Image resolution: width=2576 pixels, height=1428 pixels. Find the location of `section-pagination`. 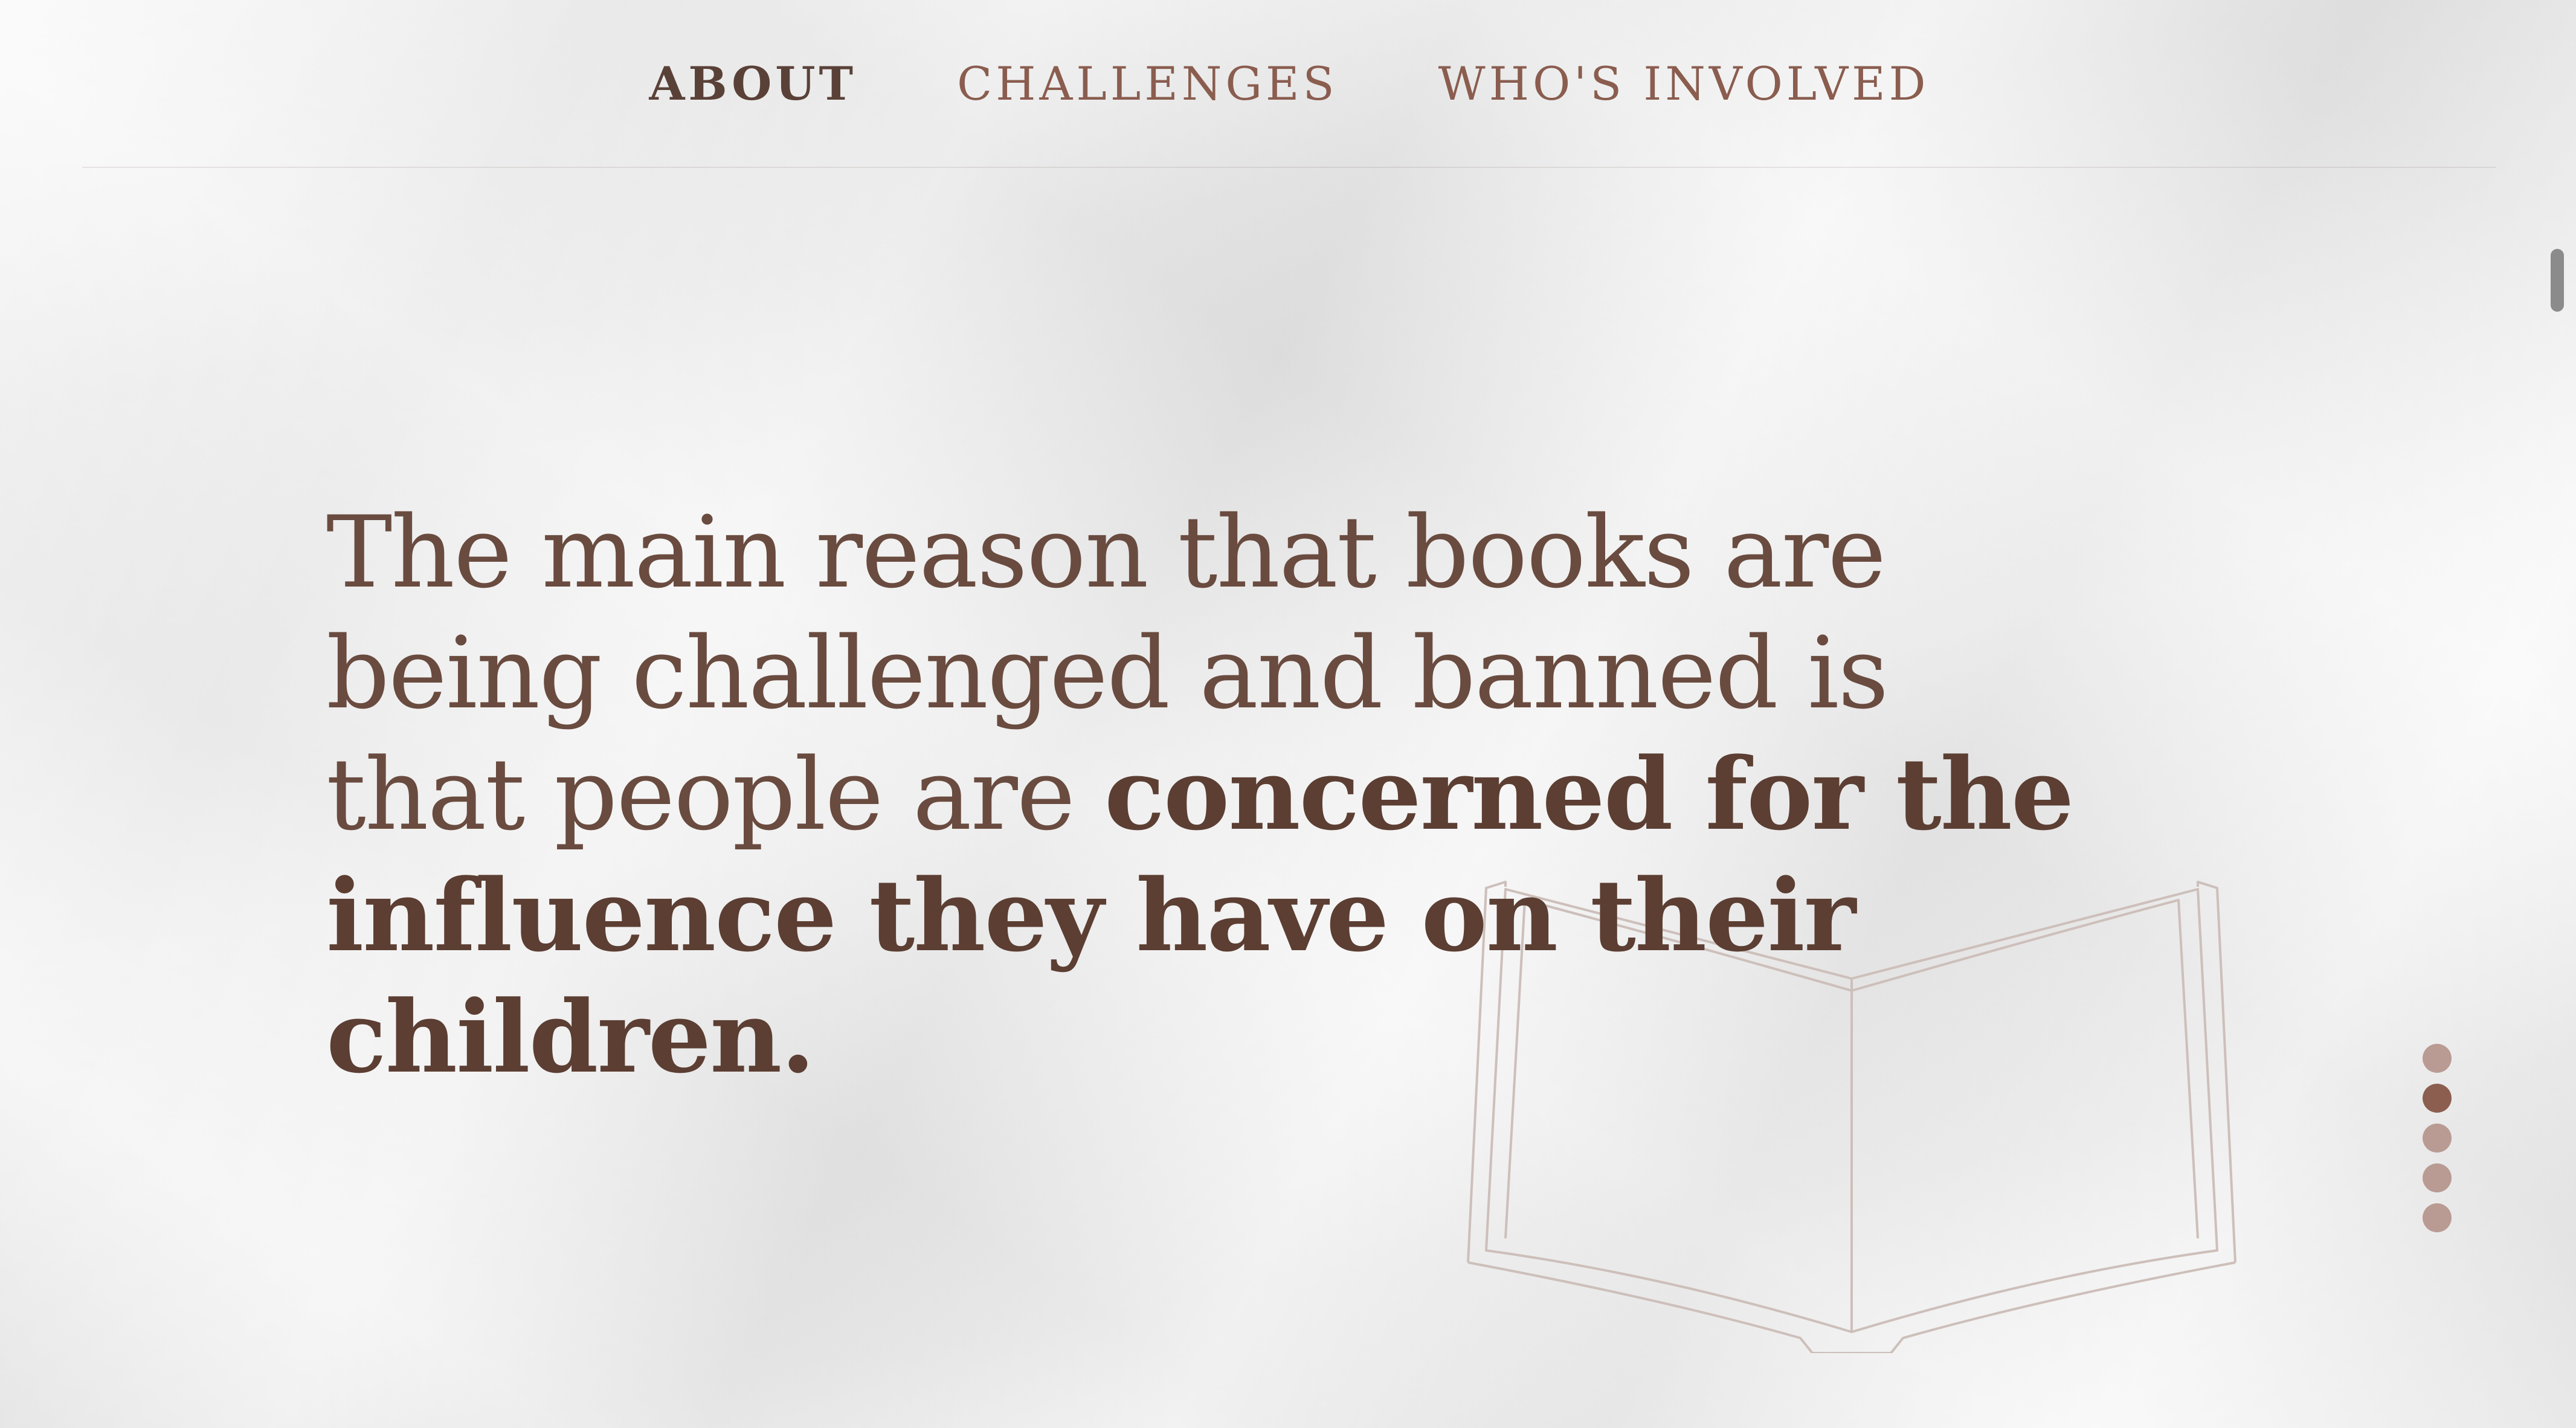

section-pagination is located at coordinates (2437, 1138).